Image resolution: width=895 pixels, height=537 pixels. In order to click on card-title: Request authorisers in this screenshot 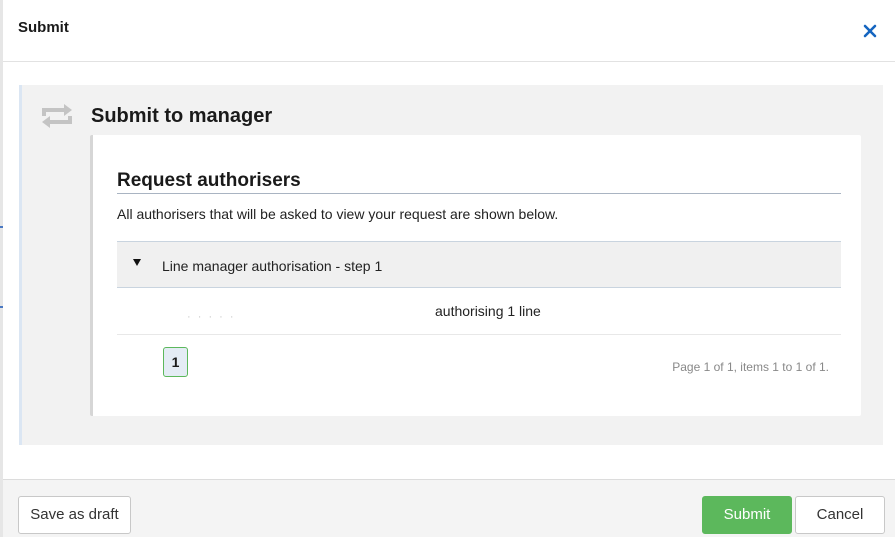, I will do `click(209, 180)`.